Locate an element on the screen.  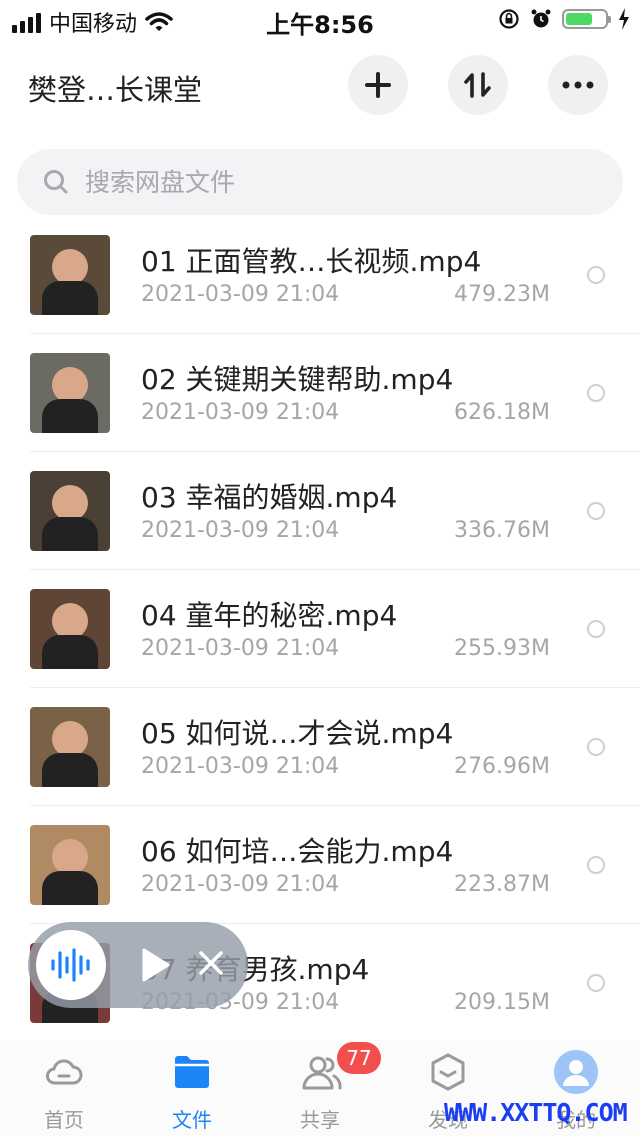
file-size: 336.76M is located at coordinates (502, 530).